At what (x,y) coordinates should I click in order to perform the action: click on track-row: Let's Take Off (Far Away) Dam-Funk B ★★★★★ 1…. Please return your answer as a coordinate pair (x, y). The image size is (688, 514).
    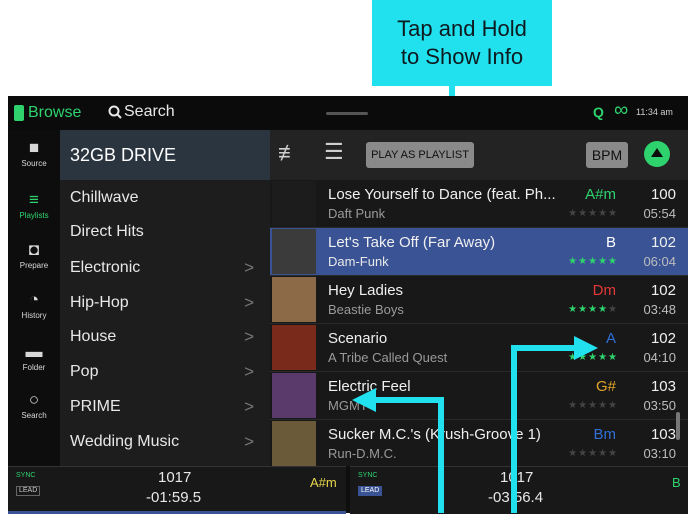
    Looking at the image, I should click on (479, 252).